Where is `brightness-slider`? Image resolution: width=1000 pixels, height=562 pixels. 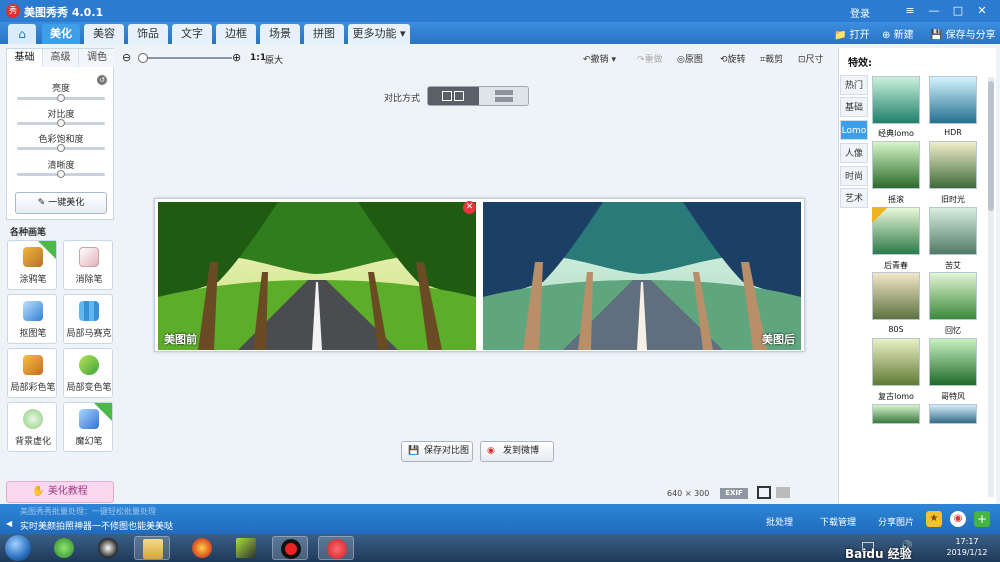 brightness-slider is located at coordinates (61, 98).